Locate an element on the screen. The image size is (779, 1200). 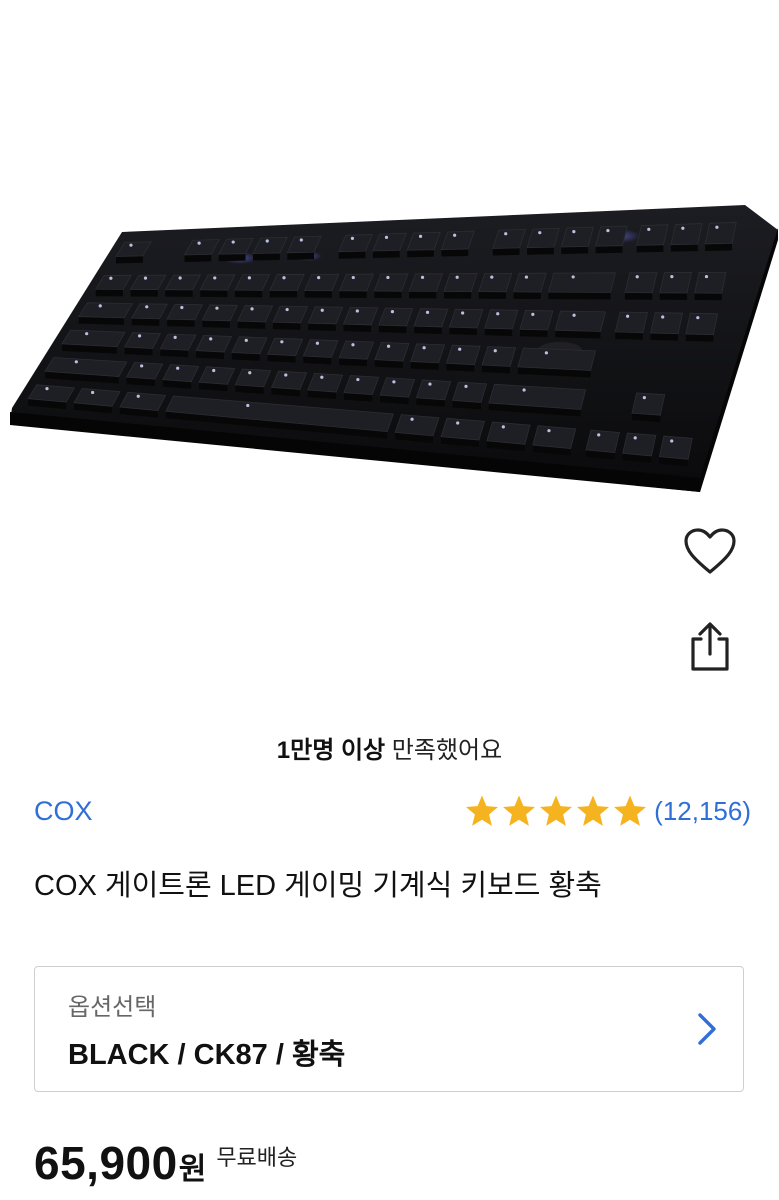
rating-summary: (12,156) is located at coordinates (607, 811).